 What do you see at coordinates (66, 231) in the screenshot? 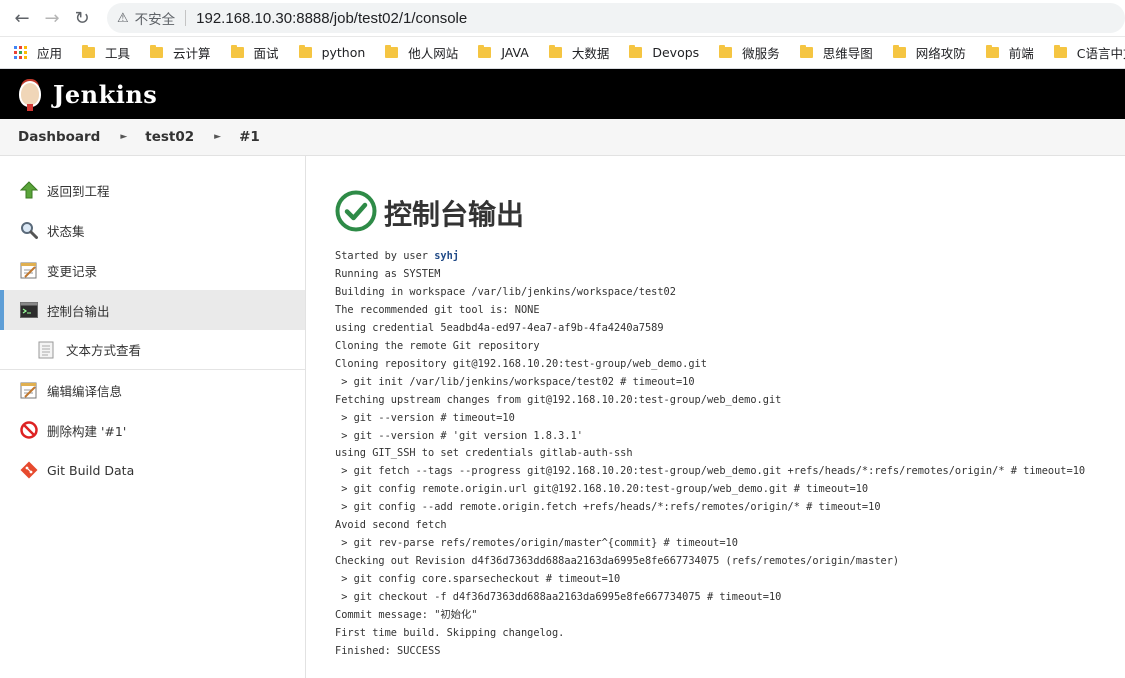
I see `sidebar-item-label: 状态集` at bounding box center [66, 231].